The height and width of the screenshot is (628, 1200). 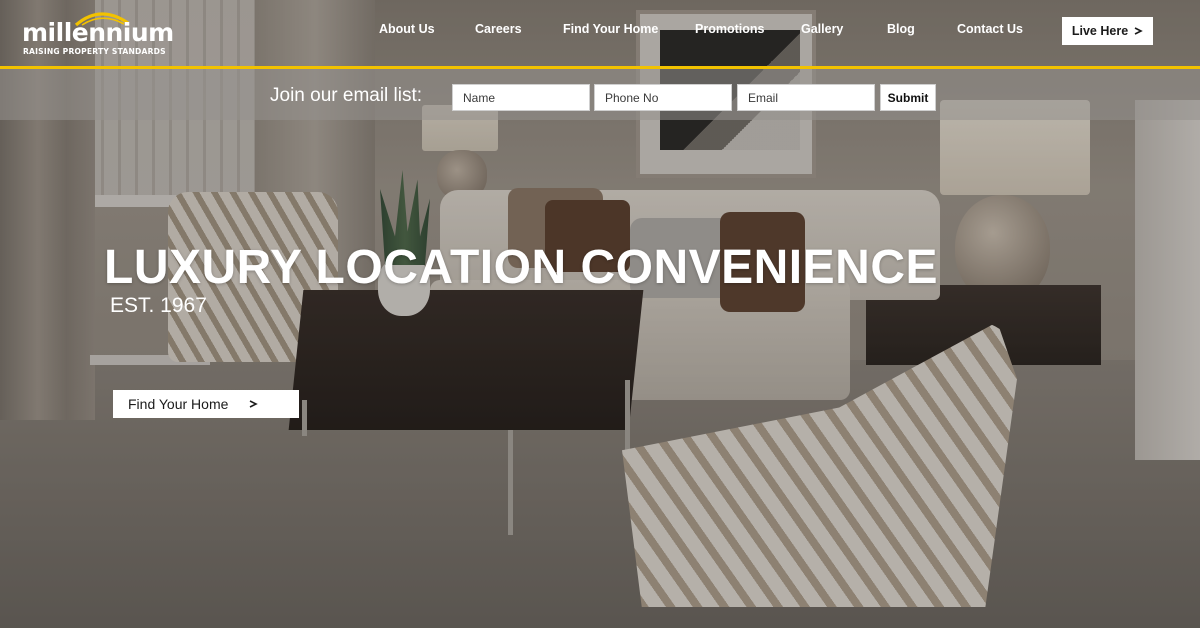 I want to click on find-your-home-button: Find Your Home, so click(x=206, y=404).